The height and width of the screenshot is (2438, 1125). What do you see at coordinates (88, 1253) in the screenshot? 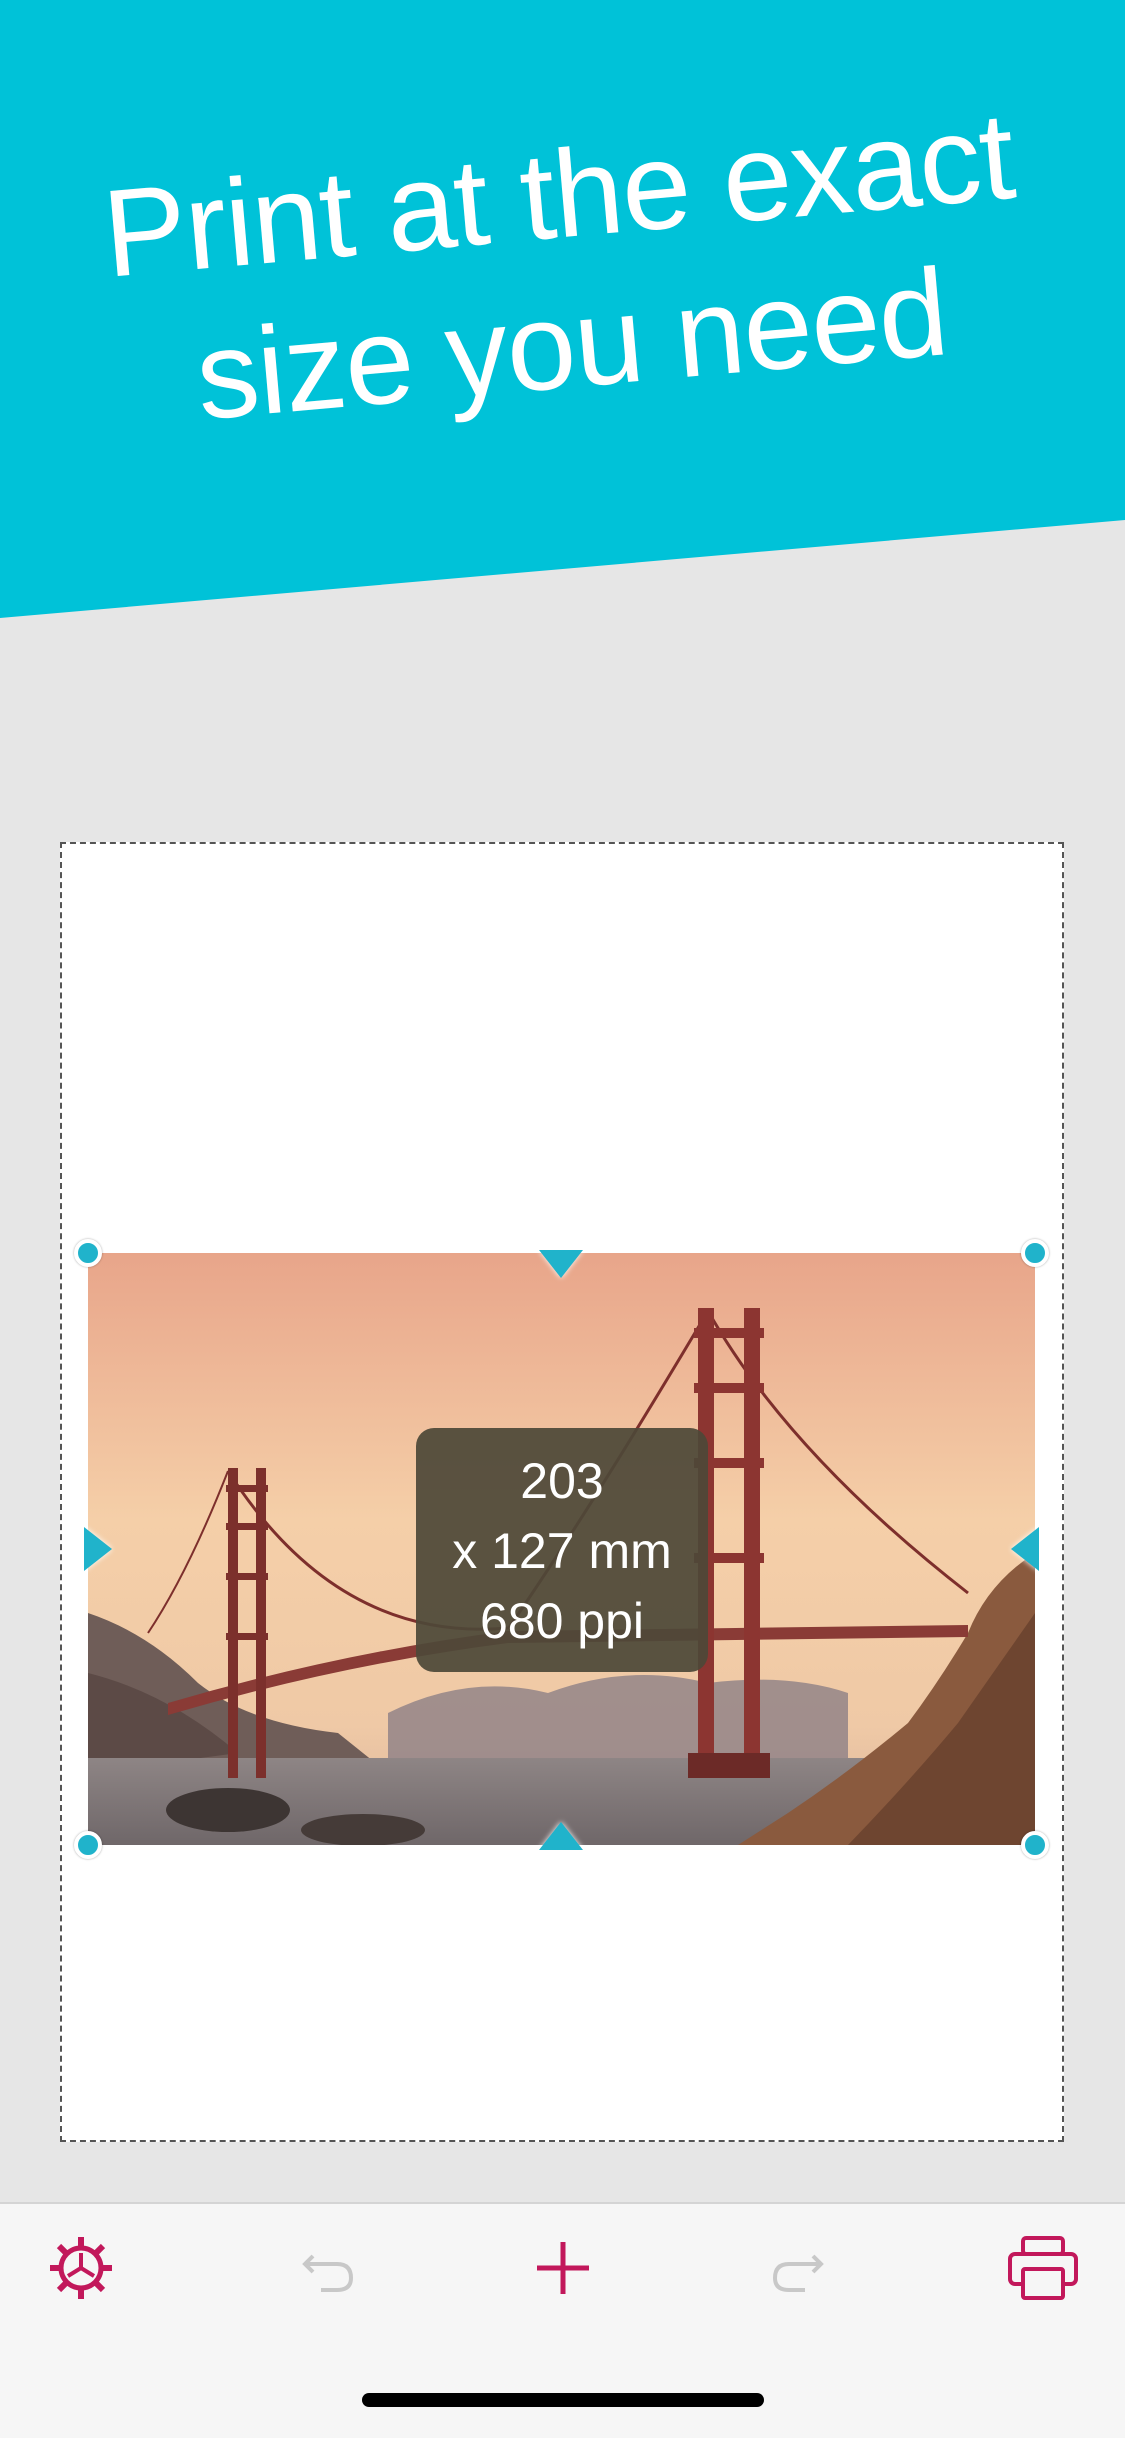
I see `resize-handle-top-left` at bounding box center [88, 1253].